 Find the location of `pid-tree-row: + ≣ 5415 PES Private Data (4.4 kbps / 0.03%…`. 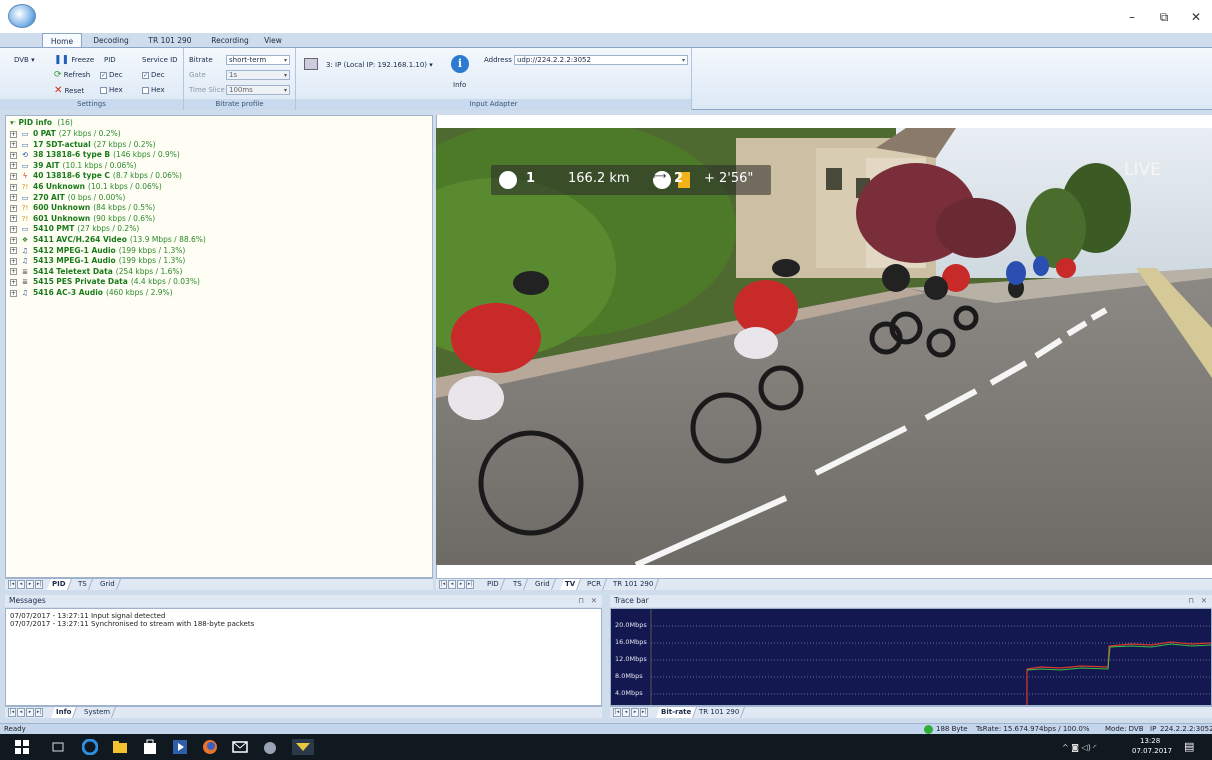

pid-tree-row: + ≣ 5415 PES Private Data (4.4 kbps / 0.03%… is located at coordinates (105, 282).